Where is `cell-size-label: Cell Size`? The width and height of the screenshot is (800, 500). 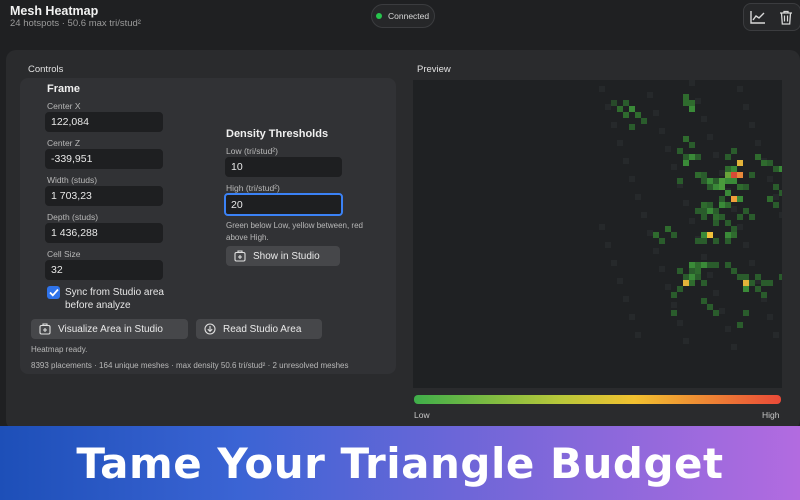
cell-size-label: Cell Size is located at coordinates (64, 254).